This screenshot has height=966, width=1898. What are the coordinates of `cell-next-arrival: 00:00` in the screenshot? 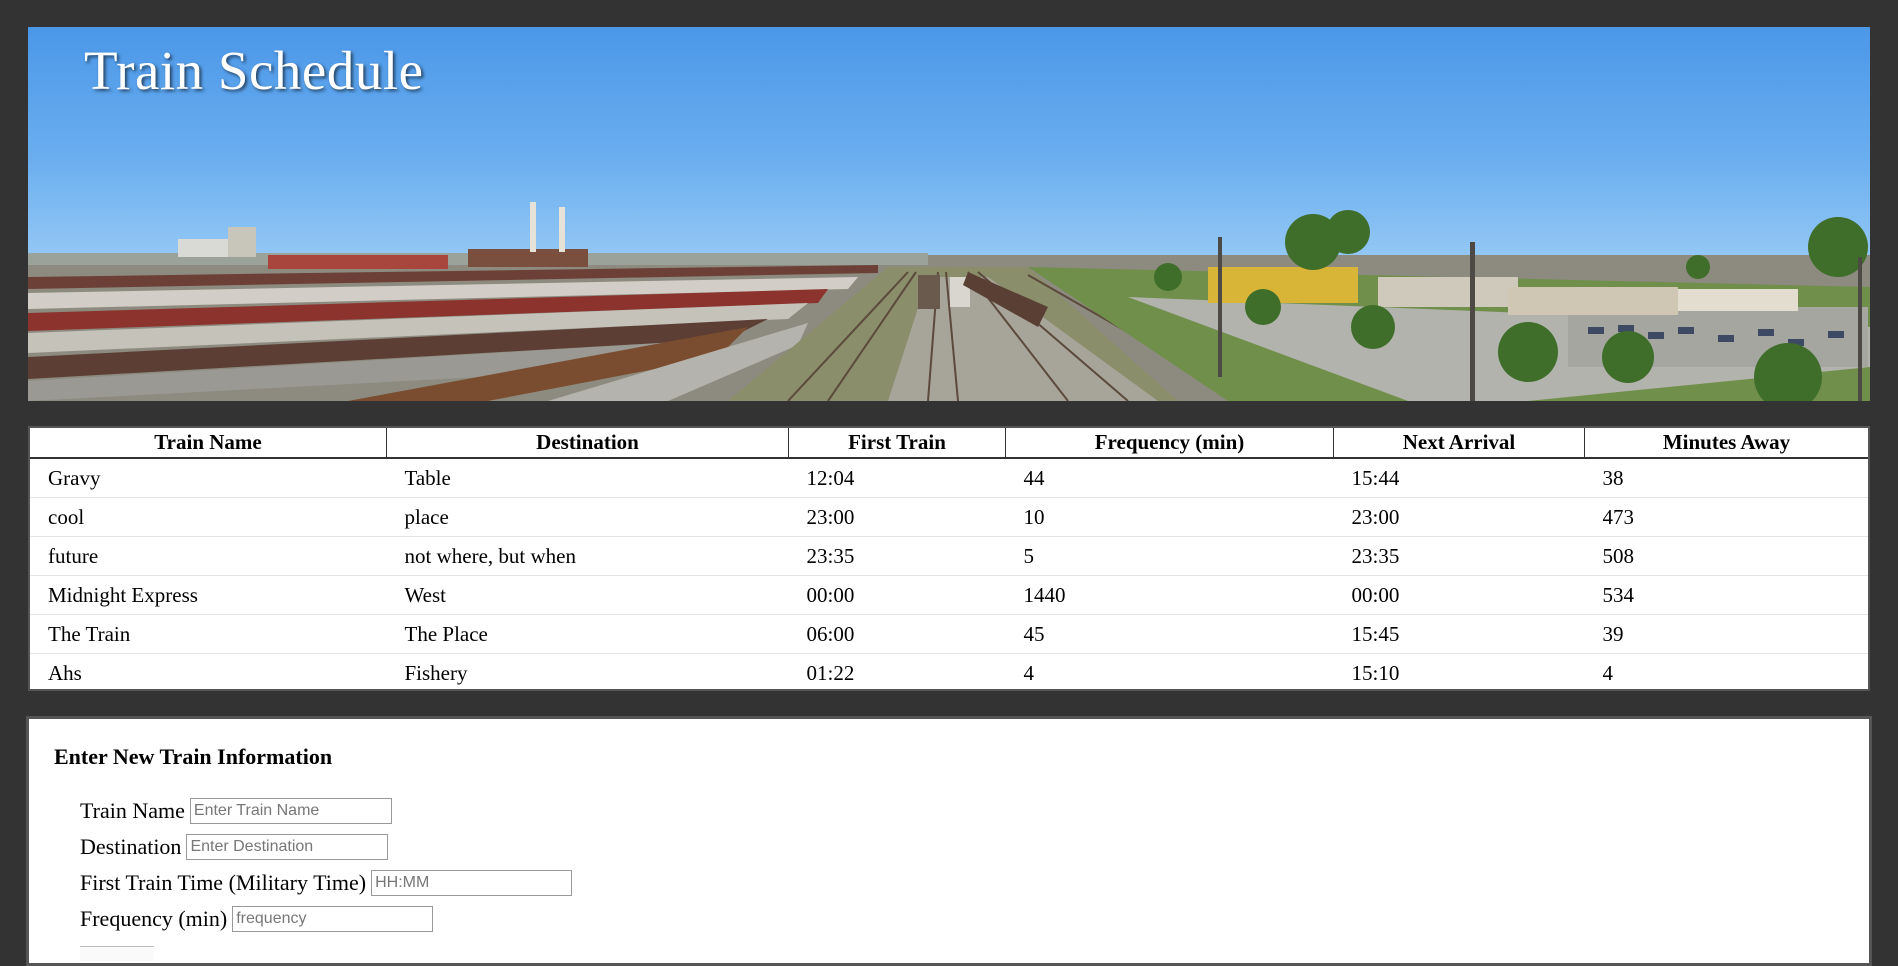 It's located at (1459, 595).